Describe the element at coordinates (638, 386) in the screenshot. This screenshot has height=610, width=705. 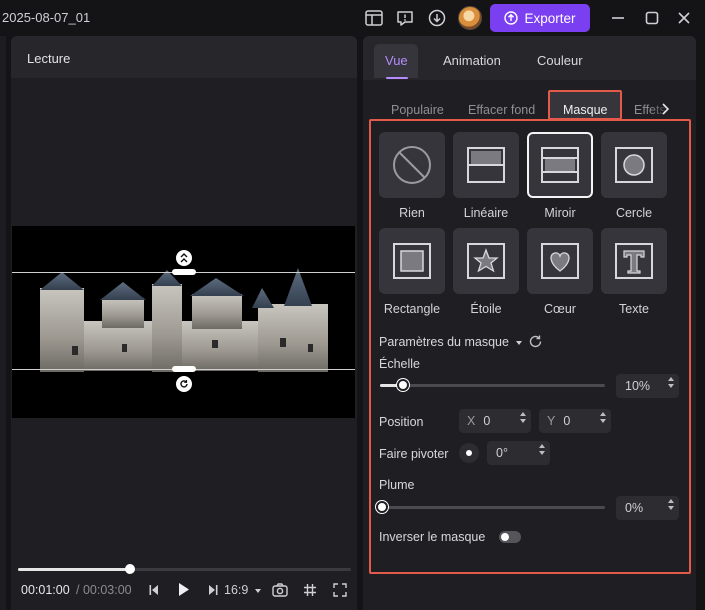
I see `scale-value: 10%` at that location.